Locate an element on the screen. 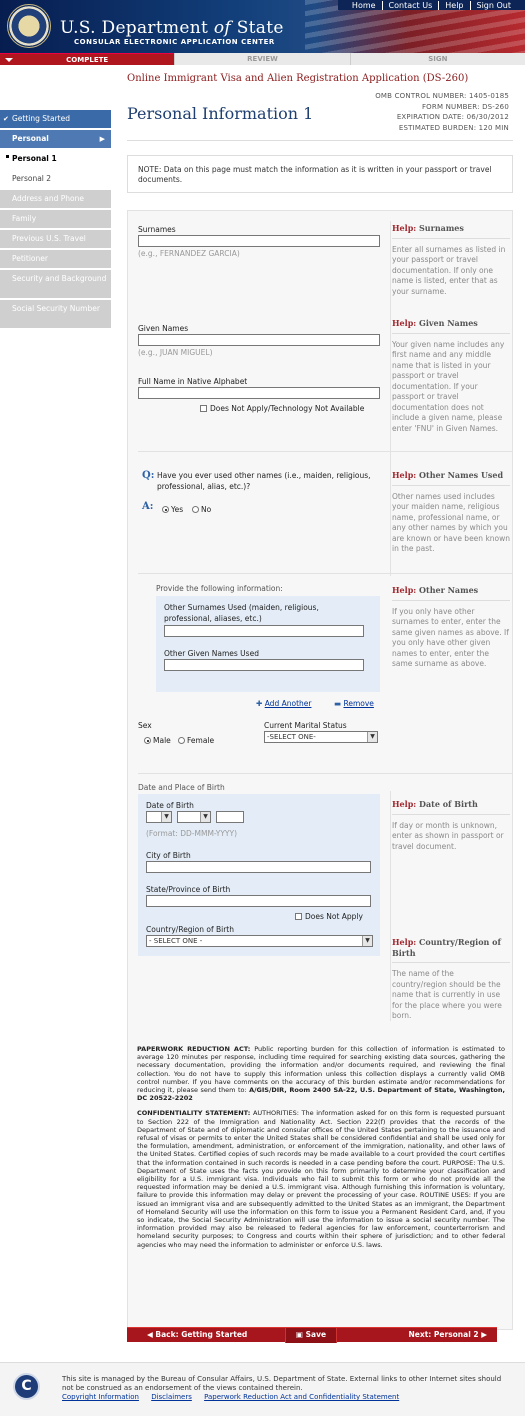  state-department-seal is located at coordinates (29, 26).